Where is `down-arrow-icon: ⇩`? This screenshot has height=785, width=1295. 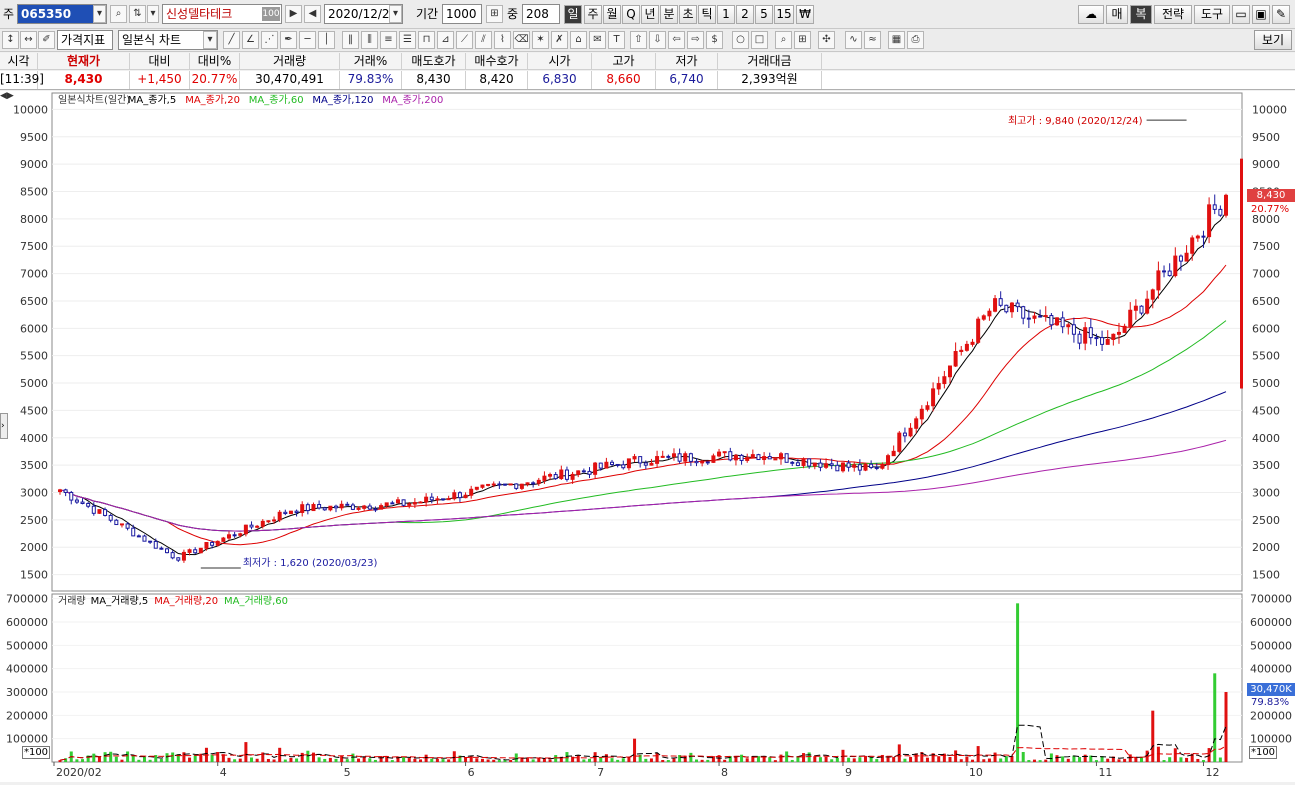
down-arrow-icon: ⇩ is located at coordinates (657, 40).